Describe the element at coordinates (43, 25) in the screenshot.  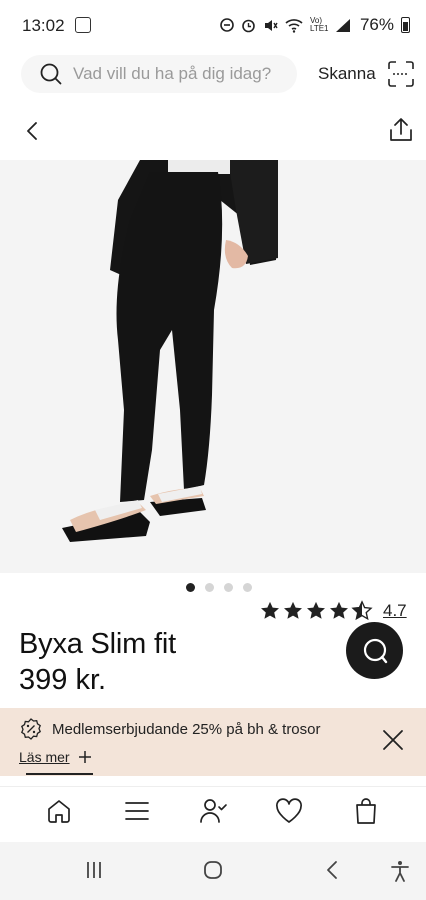
I see `status-time: 13:02` at that location.